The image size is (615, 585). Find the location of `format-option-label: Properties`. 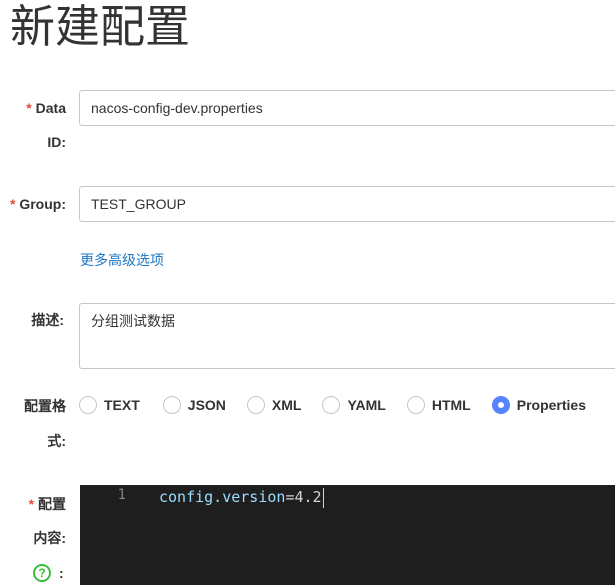

format-option-label: Properties is located at coordinates (551, 405).